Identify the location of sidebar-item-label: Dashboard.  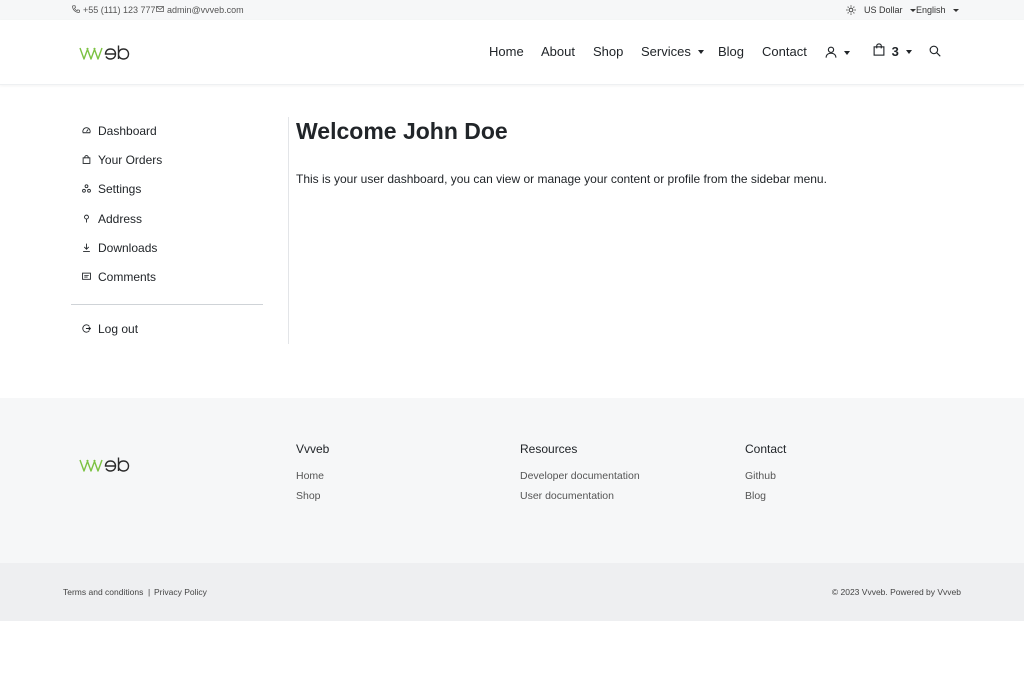
(127, 131).